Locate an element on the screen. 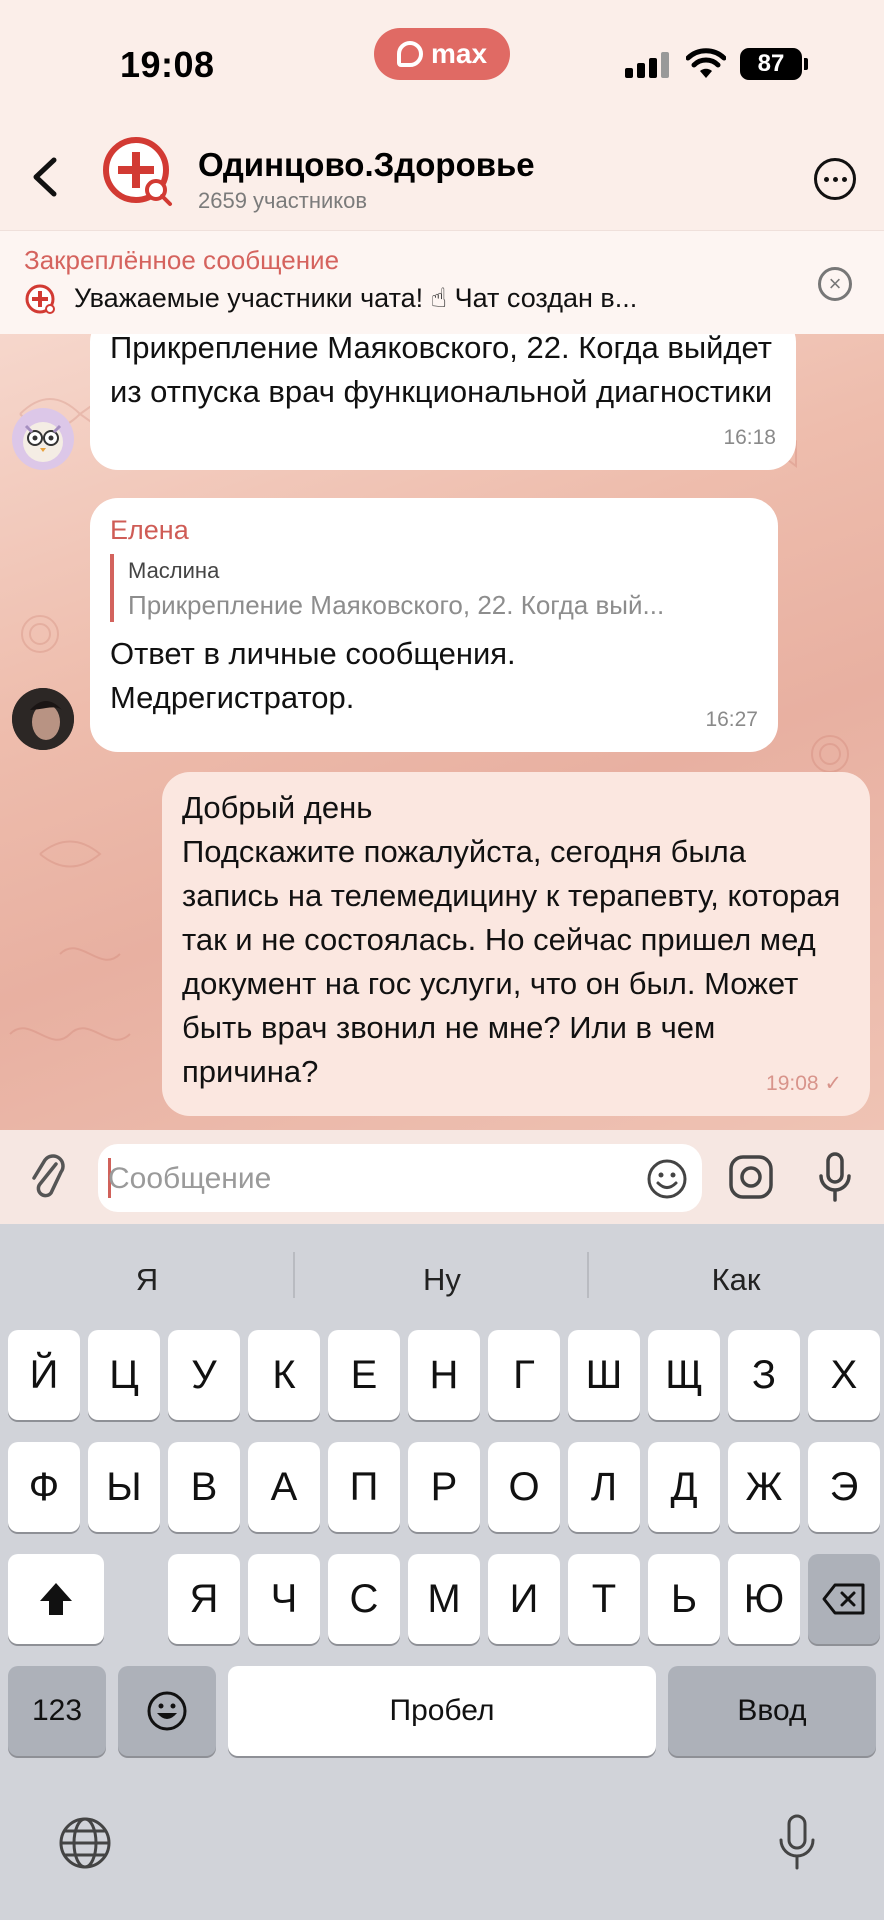  battery-indicator: 87 is located at coordinates (771, 64).